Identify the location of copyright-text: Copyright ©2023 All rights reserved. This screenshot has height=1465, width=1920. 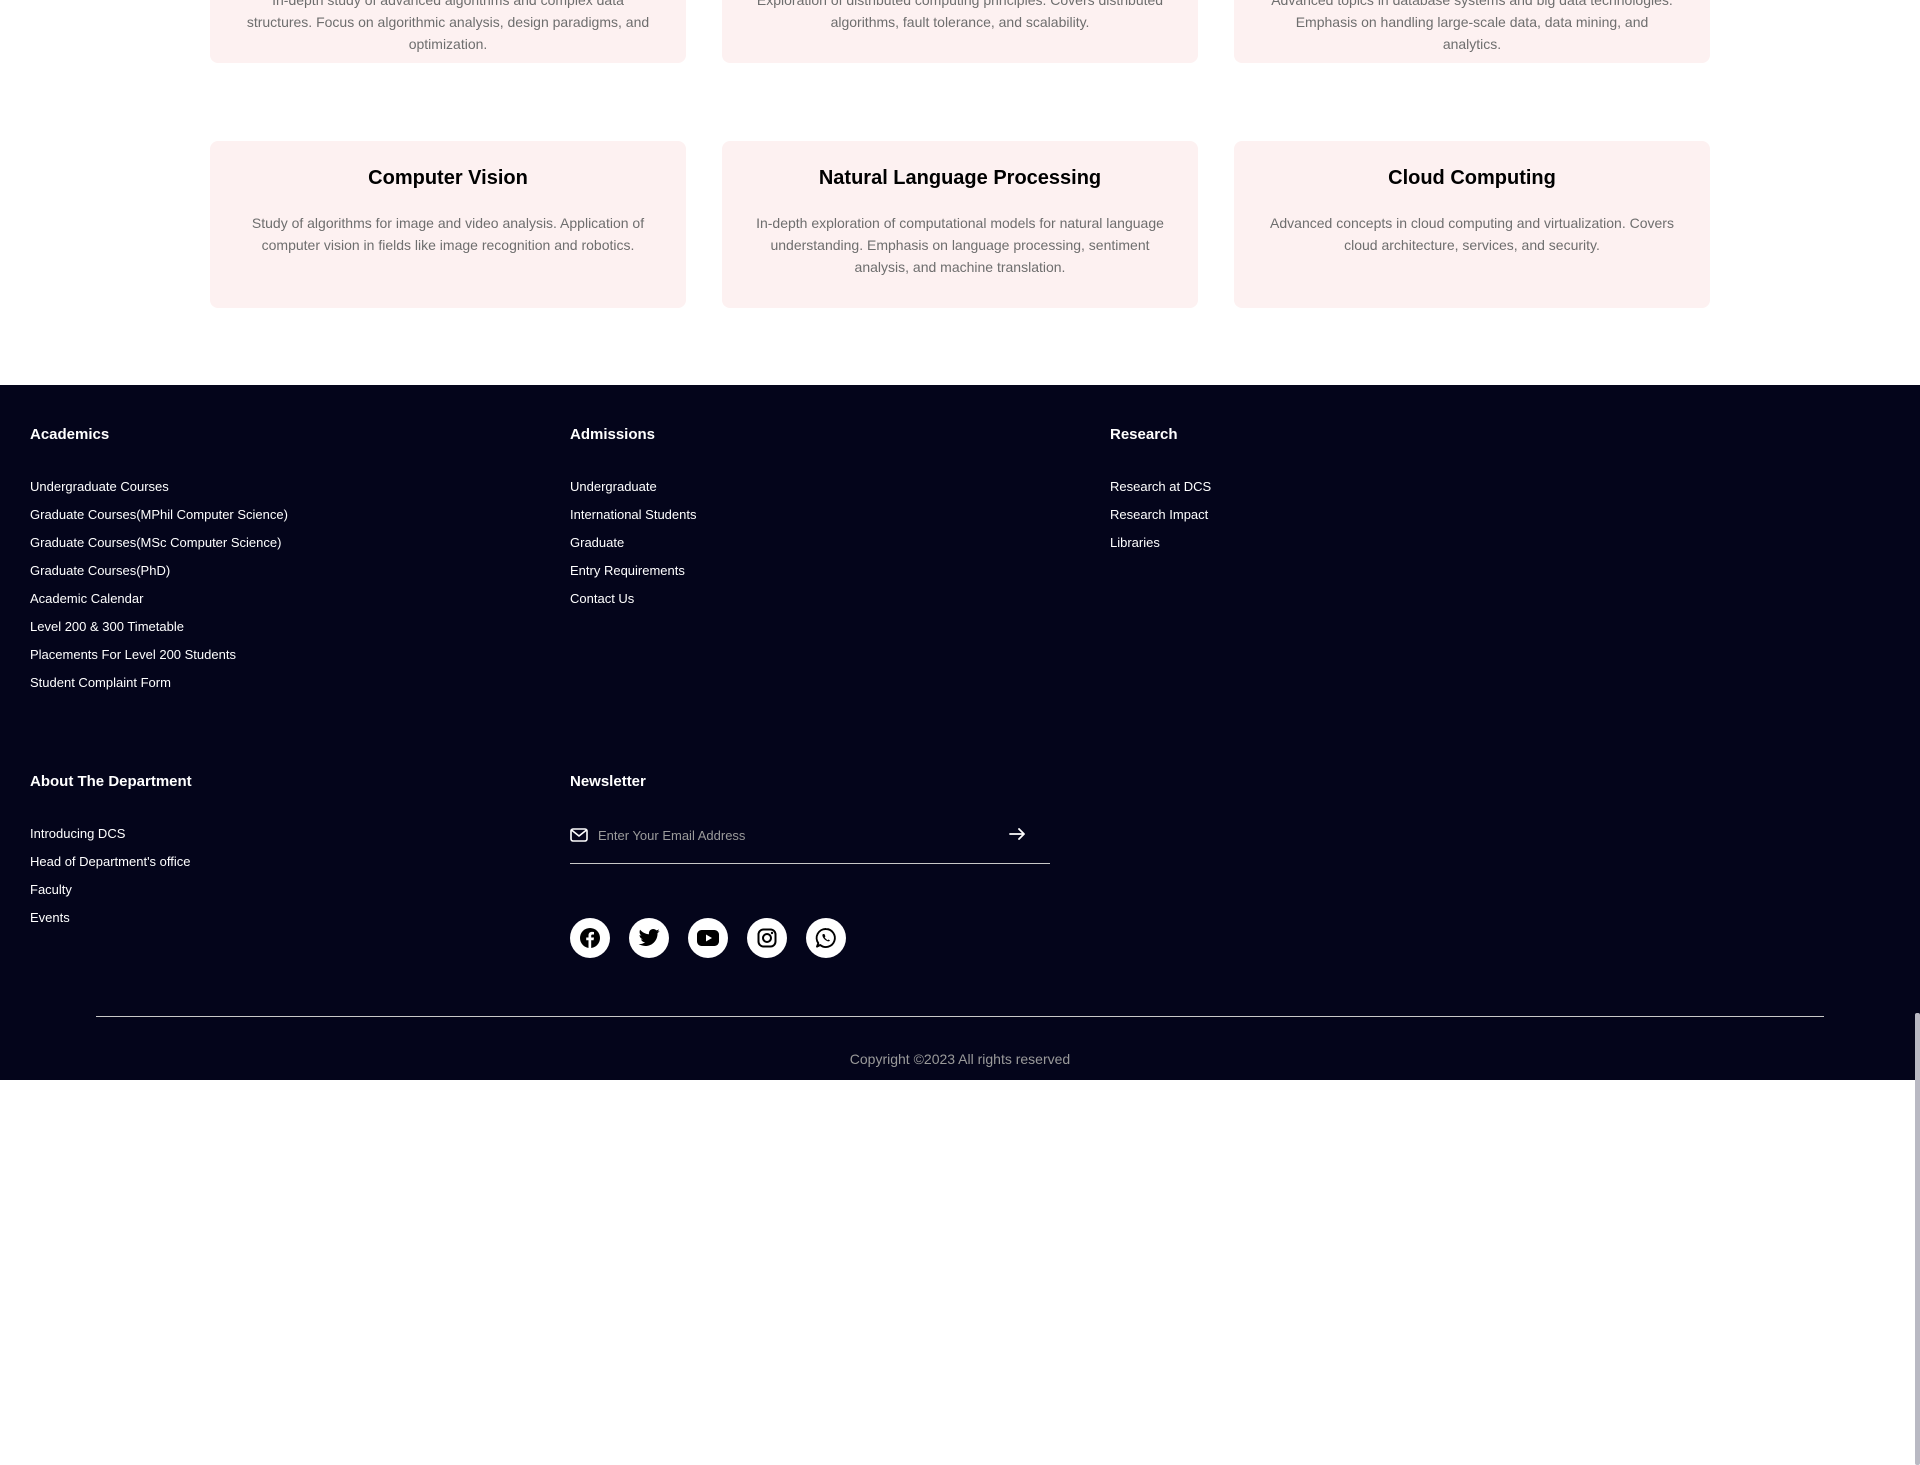
(960, 1059).